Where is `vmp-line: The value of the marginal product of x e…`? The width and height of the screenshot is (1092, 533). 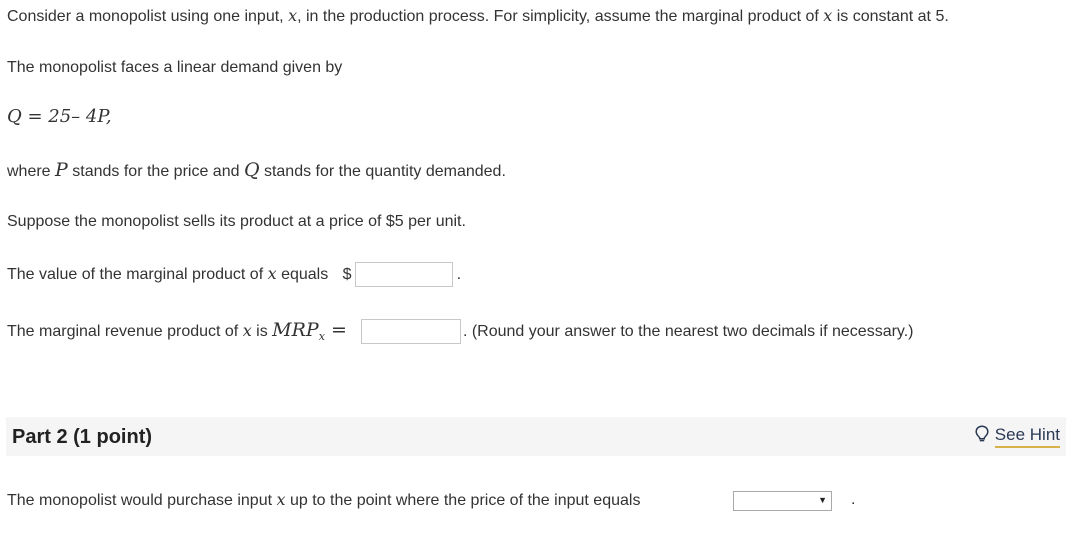
vmp-line: The value of the marginal product of x e… is located at coordinates (234, 274).